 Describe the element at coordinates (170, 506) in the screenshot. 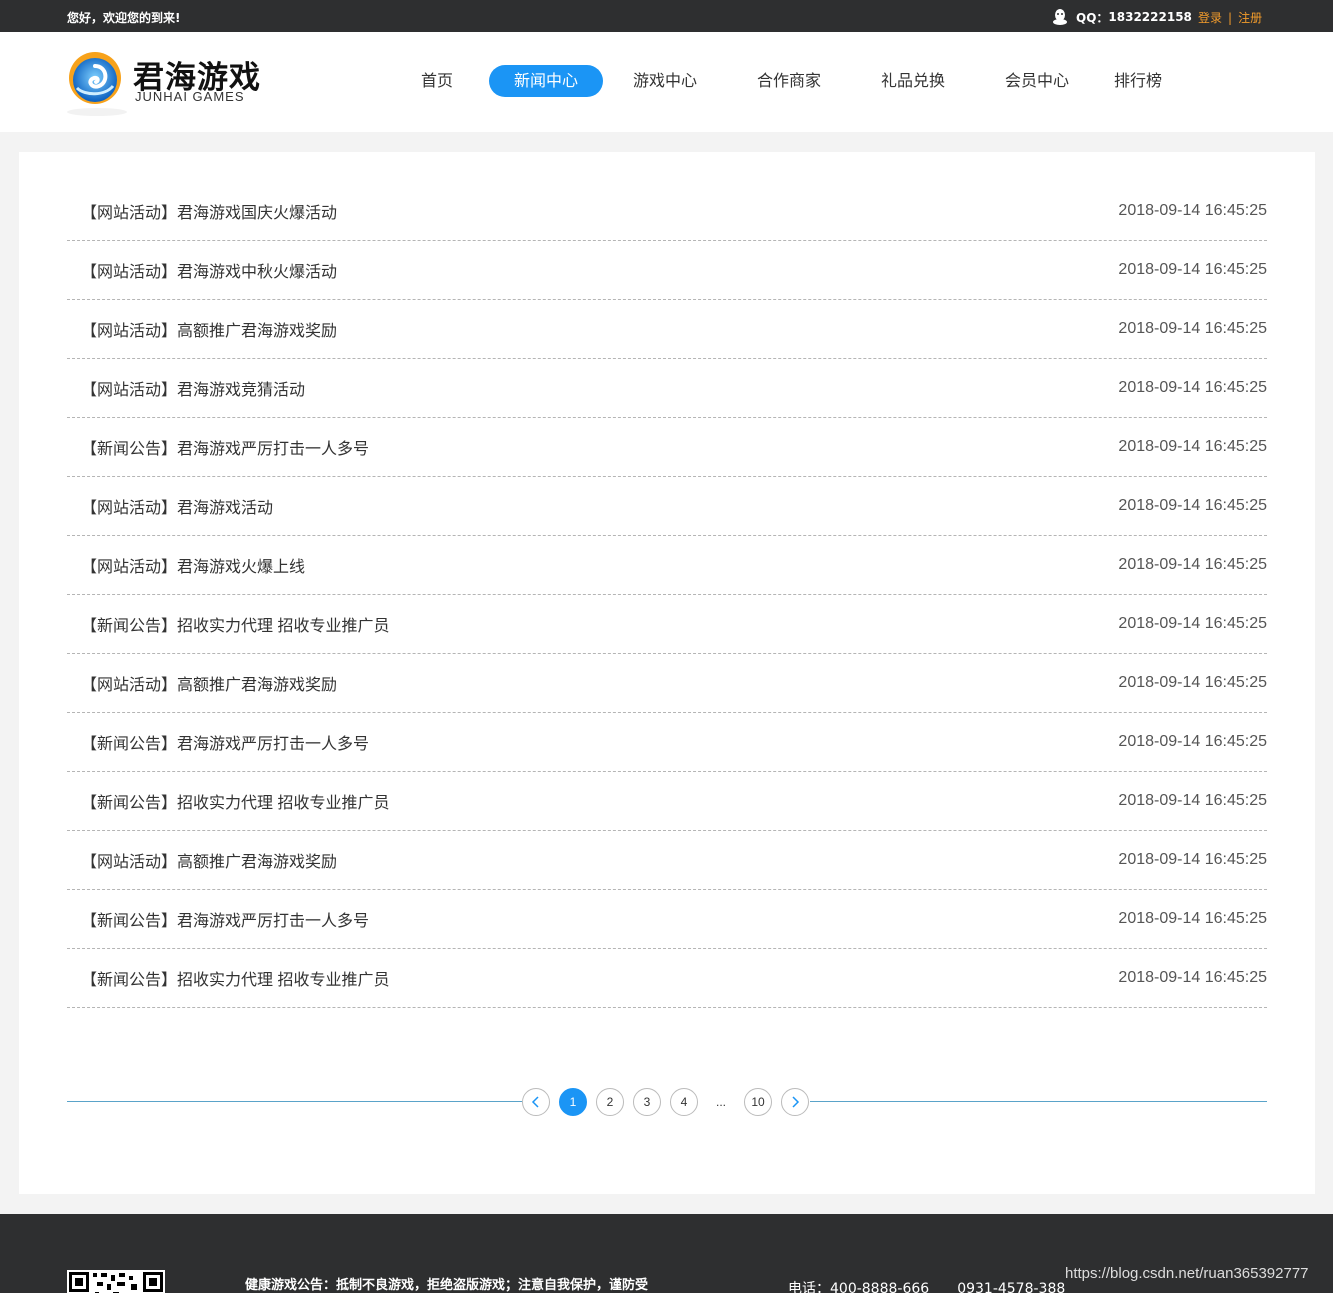

I see `news-title: 【网站活动】君海游戏活动` at that location.